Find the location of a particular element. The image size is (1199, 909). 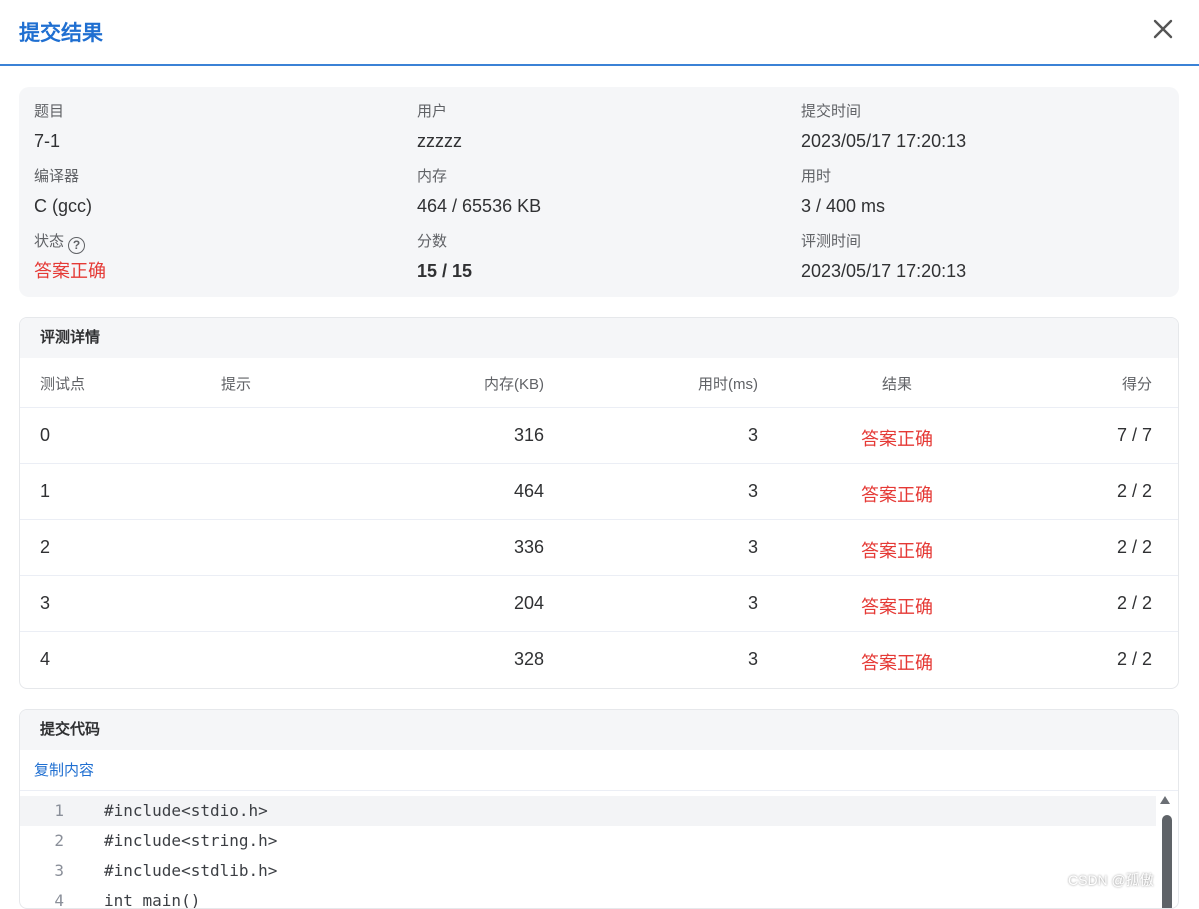

column-header-time: 用时(ms) is located at coordinates (728, 384).